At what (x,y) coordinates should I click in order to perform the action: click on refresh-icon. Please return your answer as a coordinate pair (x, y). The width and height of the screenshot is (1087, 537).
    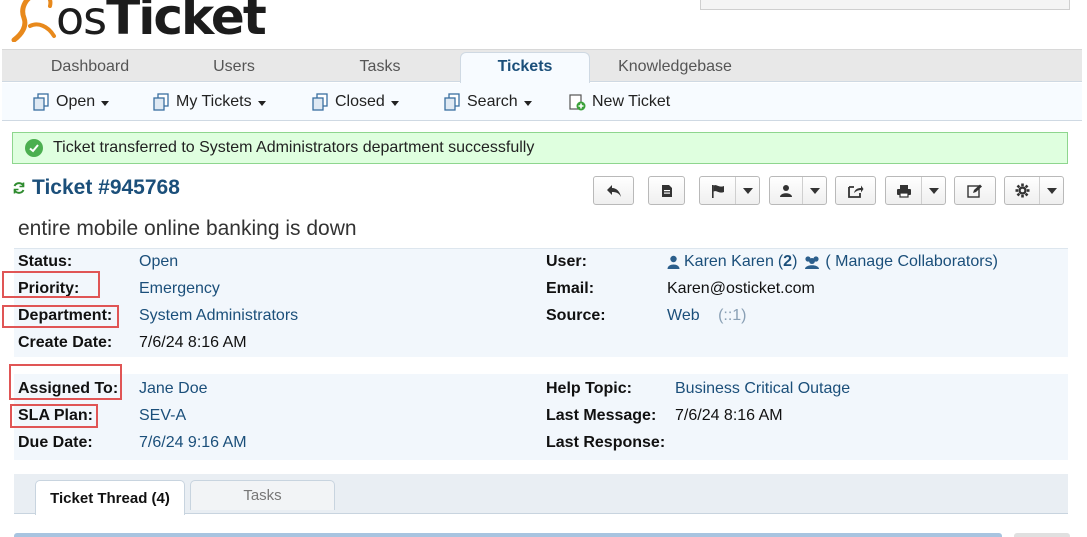
    Looking at the image, I should click on (19, 188).